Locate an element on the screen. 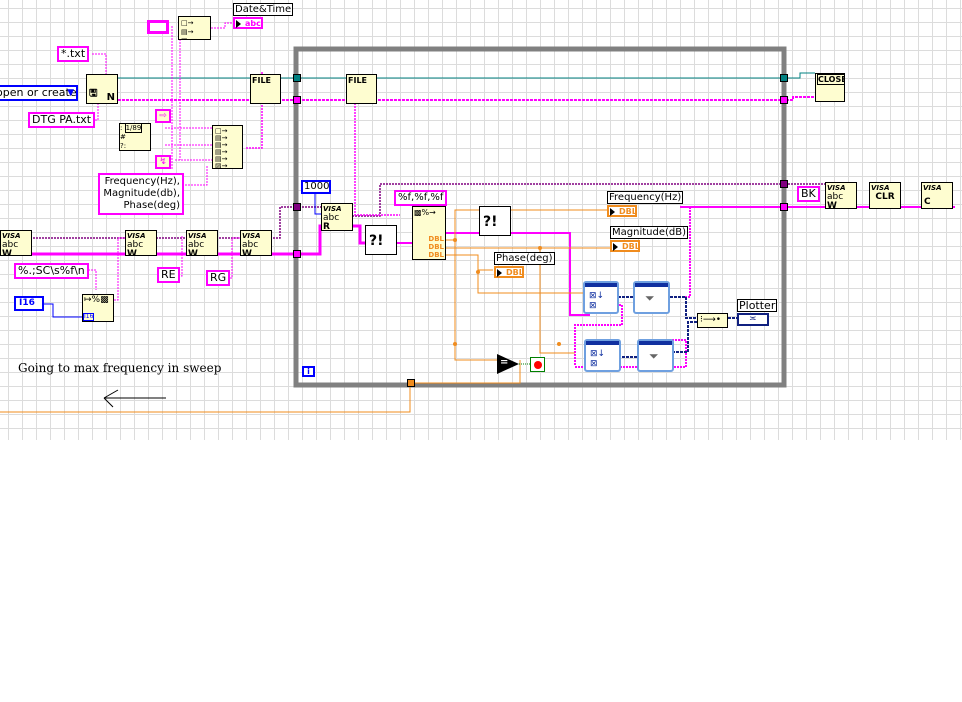  filter-glyph: ⏷ is located at coordinates (650, 298).